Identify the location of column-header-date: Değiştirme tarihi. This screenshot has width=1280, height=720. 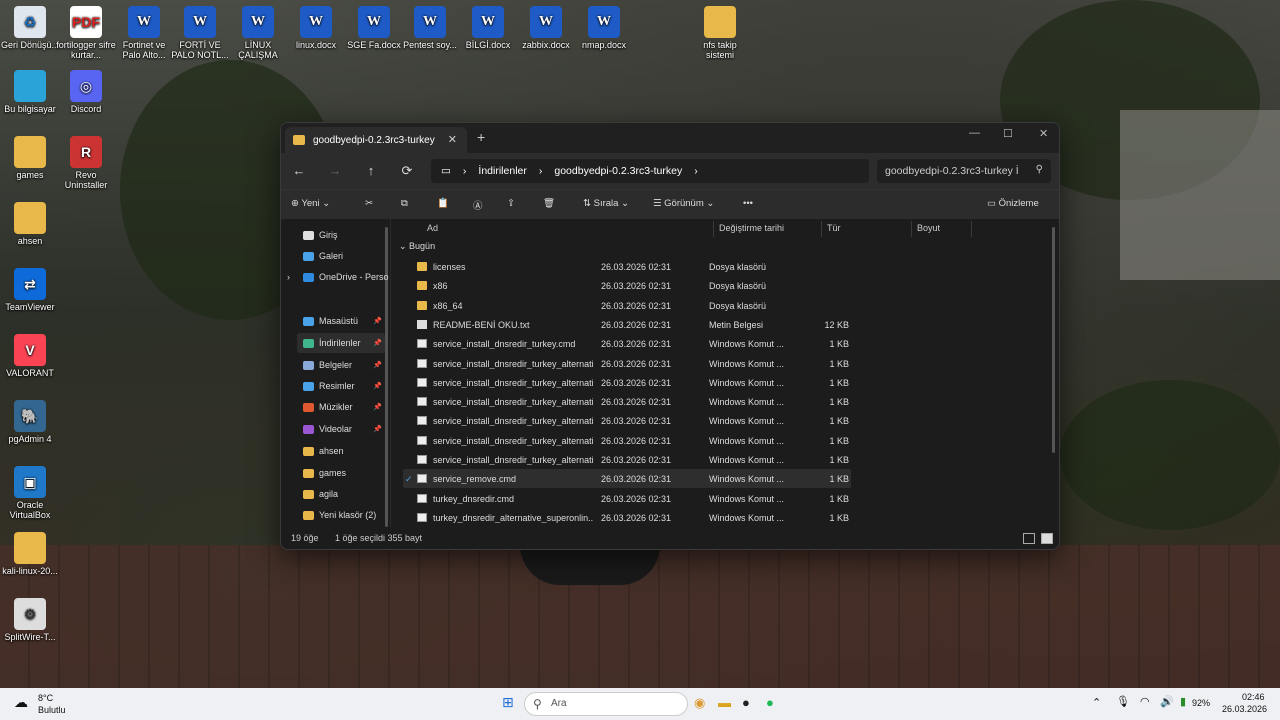
(751, 233).